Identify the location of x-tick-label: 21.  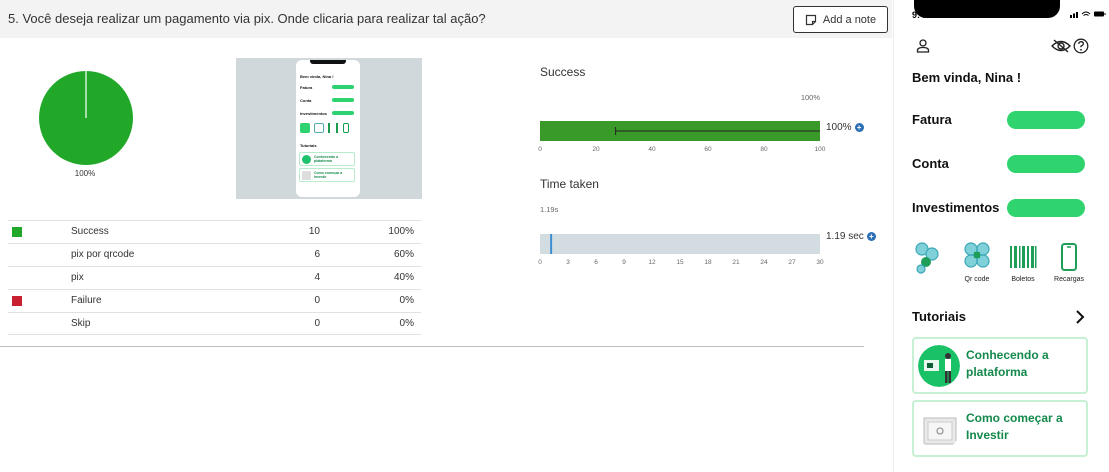
(736, 262).